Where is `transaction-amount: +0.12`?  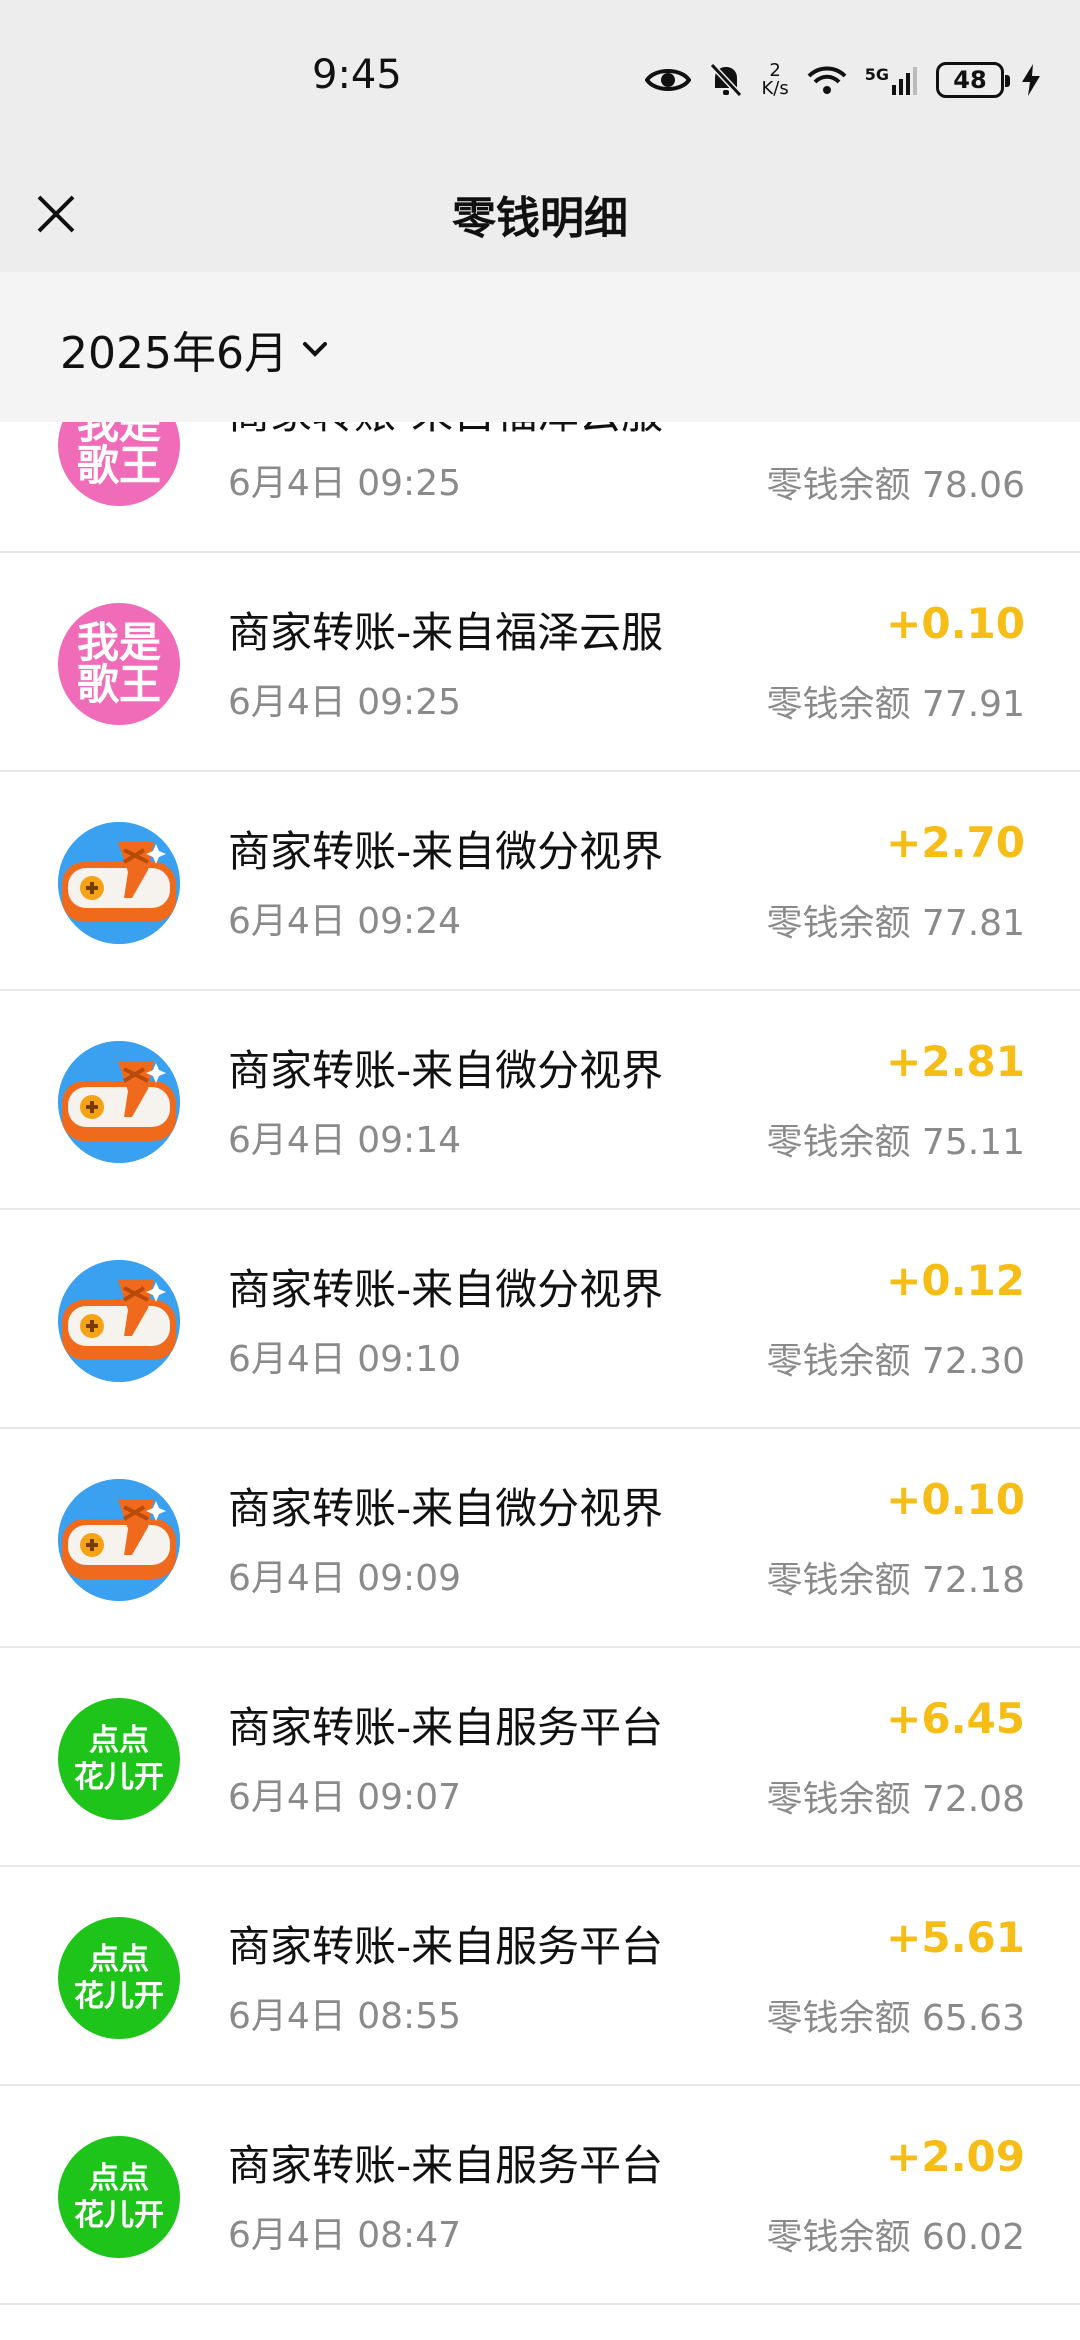
transaction-amount: +0.12 is located at coordinates (955, 1280).